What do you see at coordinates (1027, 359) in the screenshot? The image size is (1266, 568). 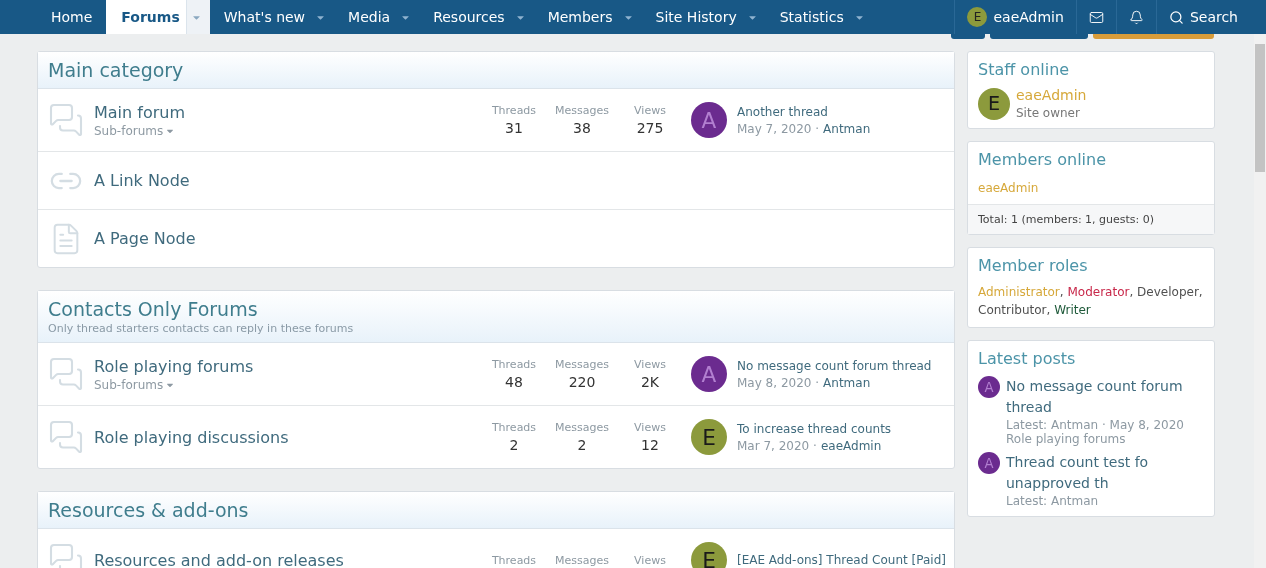 I see `card-title: Latest posts` at bounding box center [1027, 359].